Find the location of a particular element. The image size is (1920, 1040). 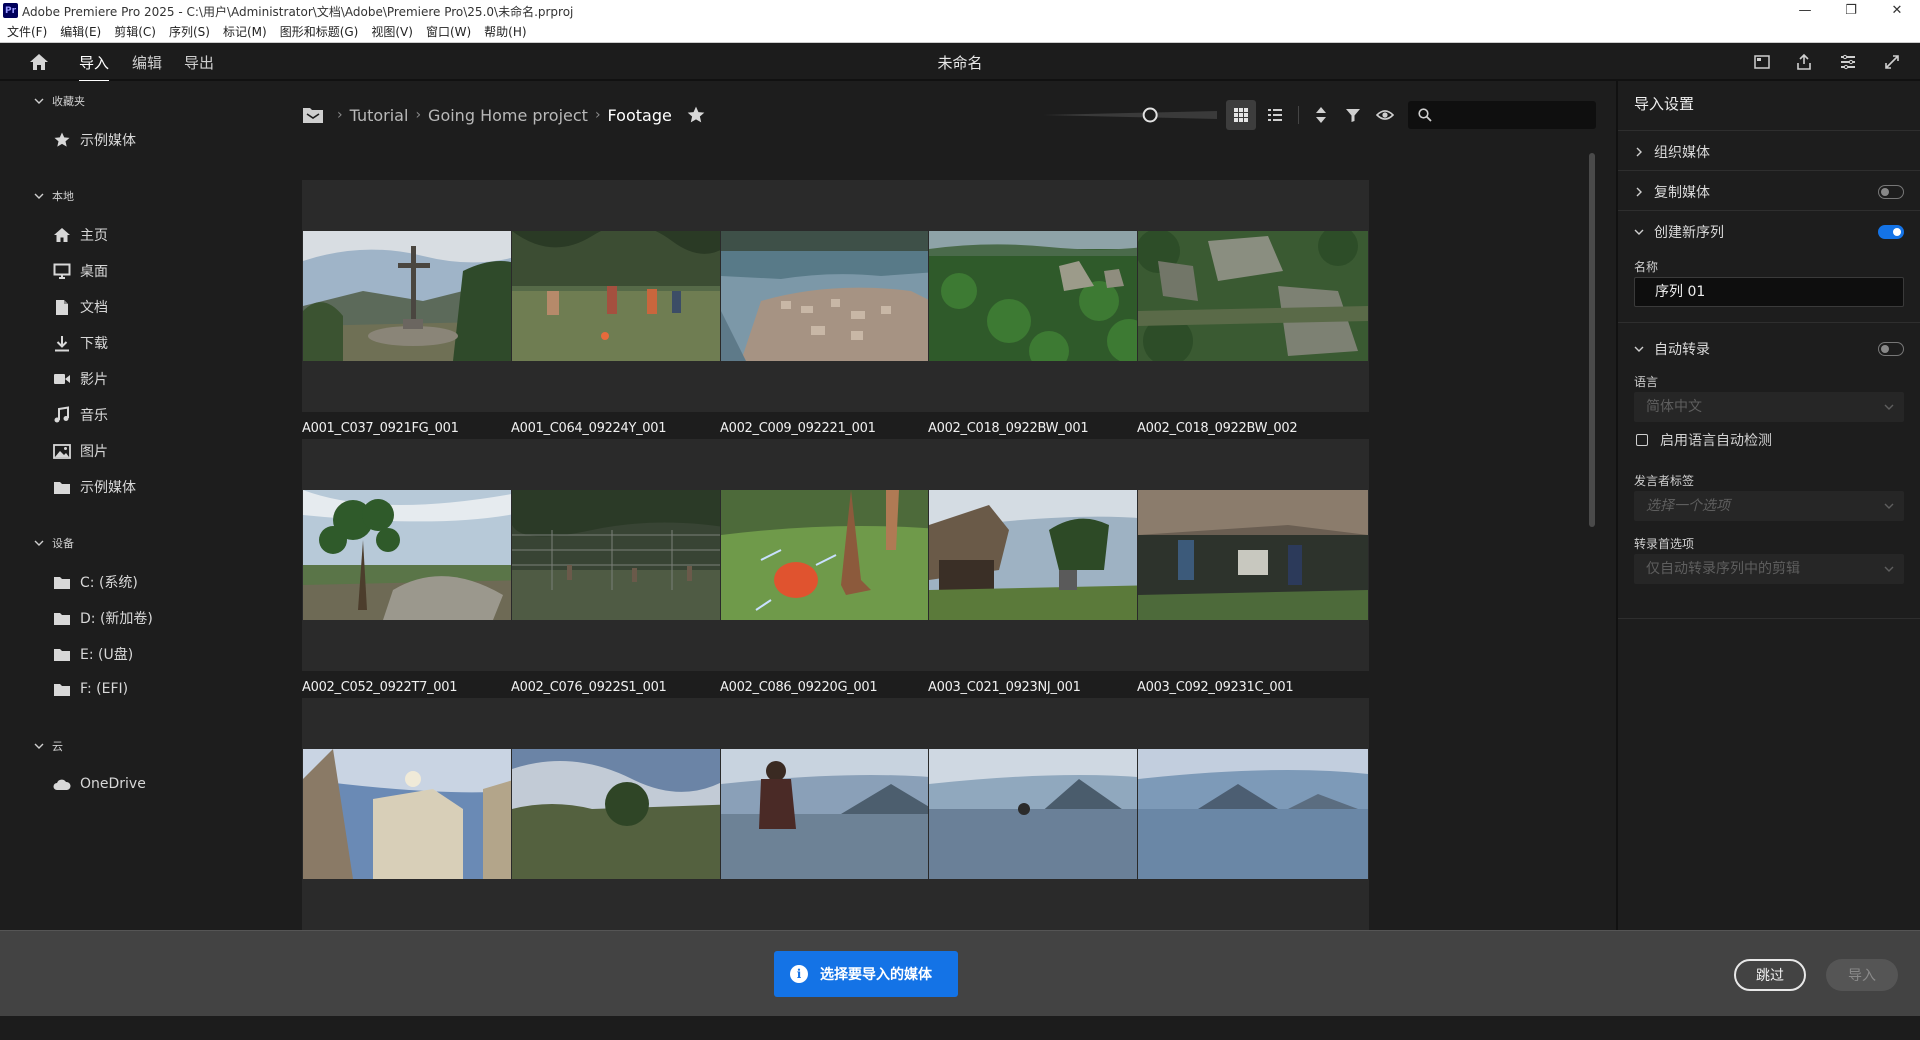

media-clip-card: A001_C037_0921FG_001MP4 - :01 is located at coordinates (418, 317).